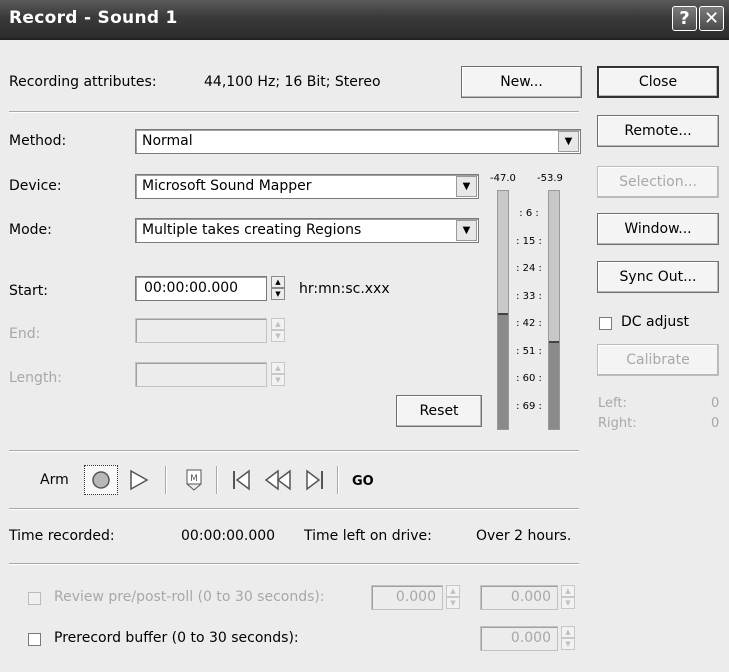 This screenshot has height=672, width=729. Describe the element at coordinates (93, 18) in the screenshot. I see `window-title: Record - Sound 1` at that location.